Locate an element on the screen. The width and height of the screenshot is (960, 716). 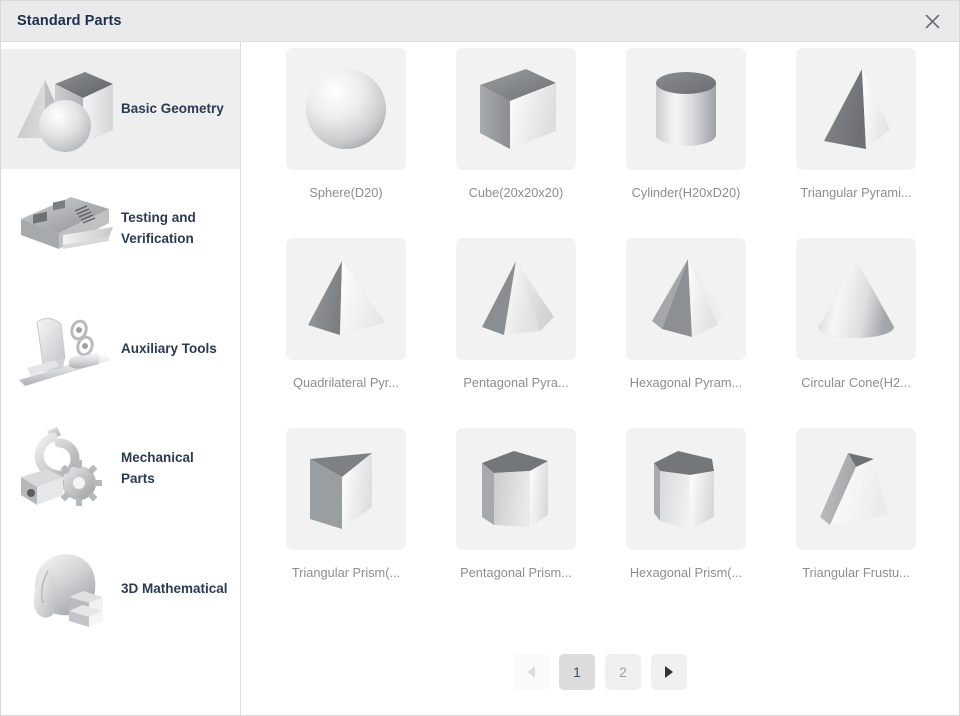
sidebar-item-label: Mechanical Parts is located at coordinates (157, 468).